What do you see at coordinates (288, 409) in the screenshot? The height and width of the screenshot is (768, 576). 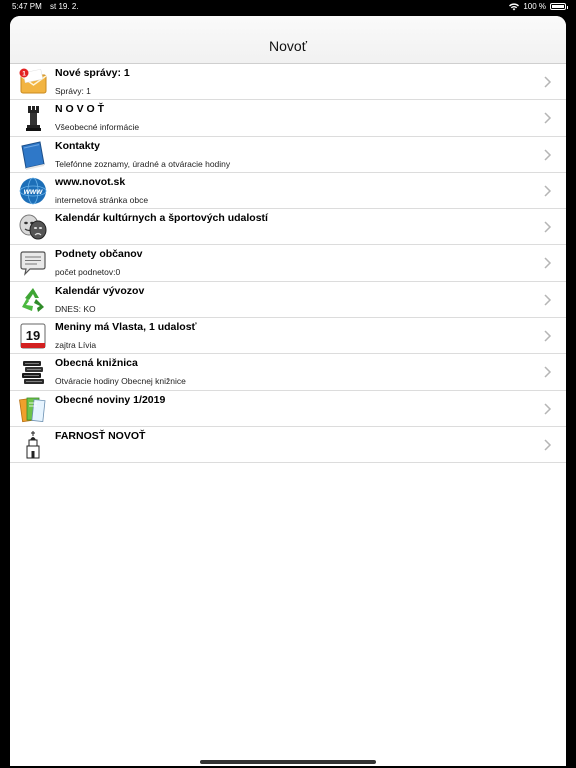 I see `list-item-newspaper: Obecné noviny 1/2019` at bounding box center [288, 409].